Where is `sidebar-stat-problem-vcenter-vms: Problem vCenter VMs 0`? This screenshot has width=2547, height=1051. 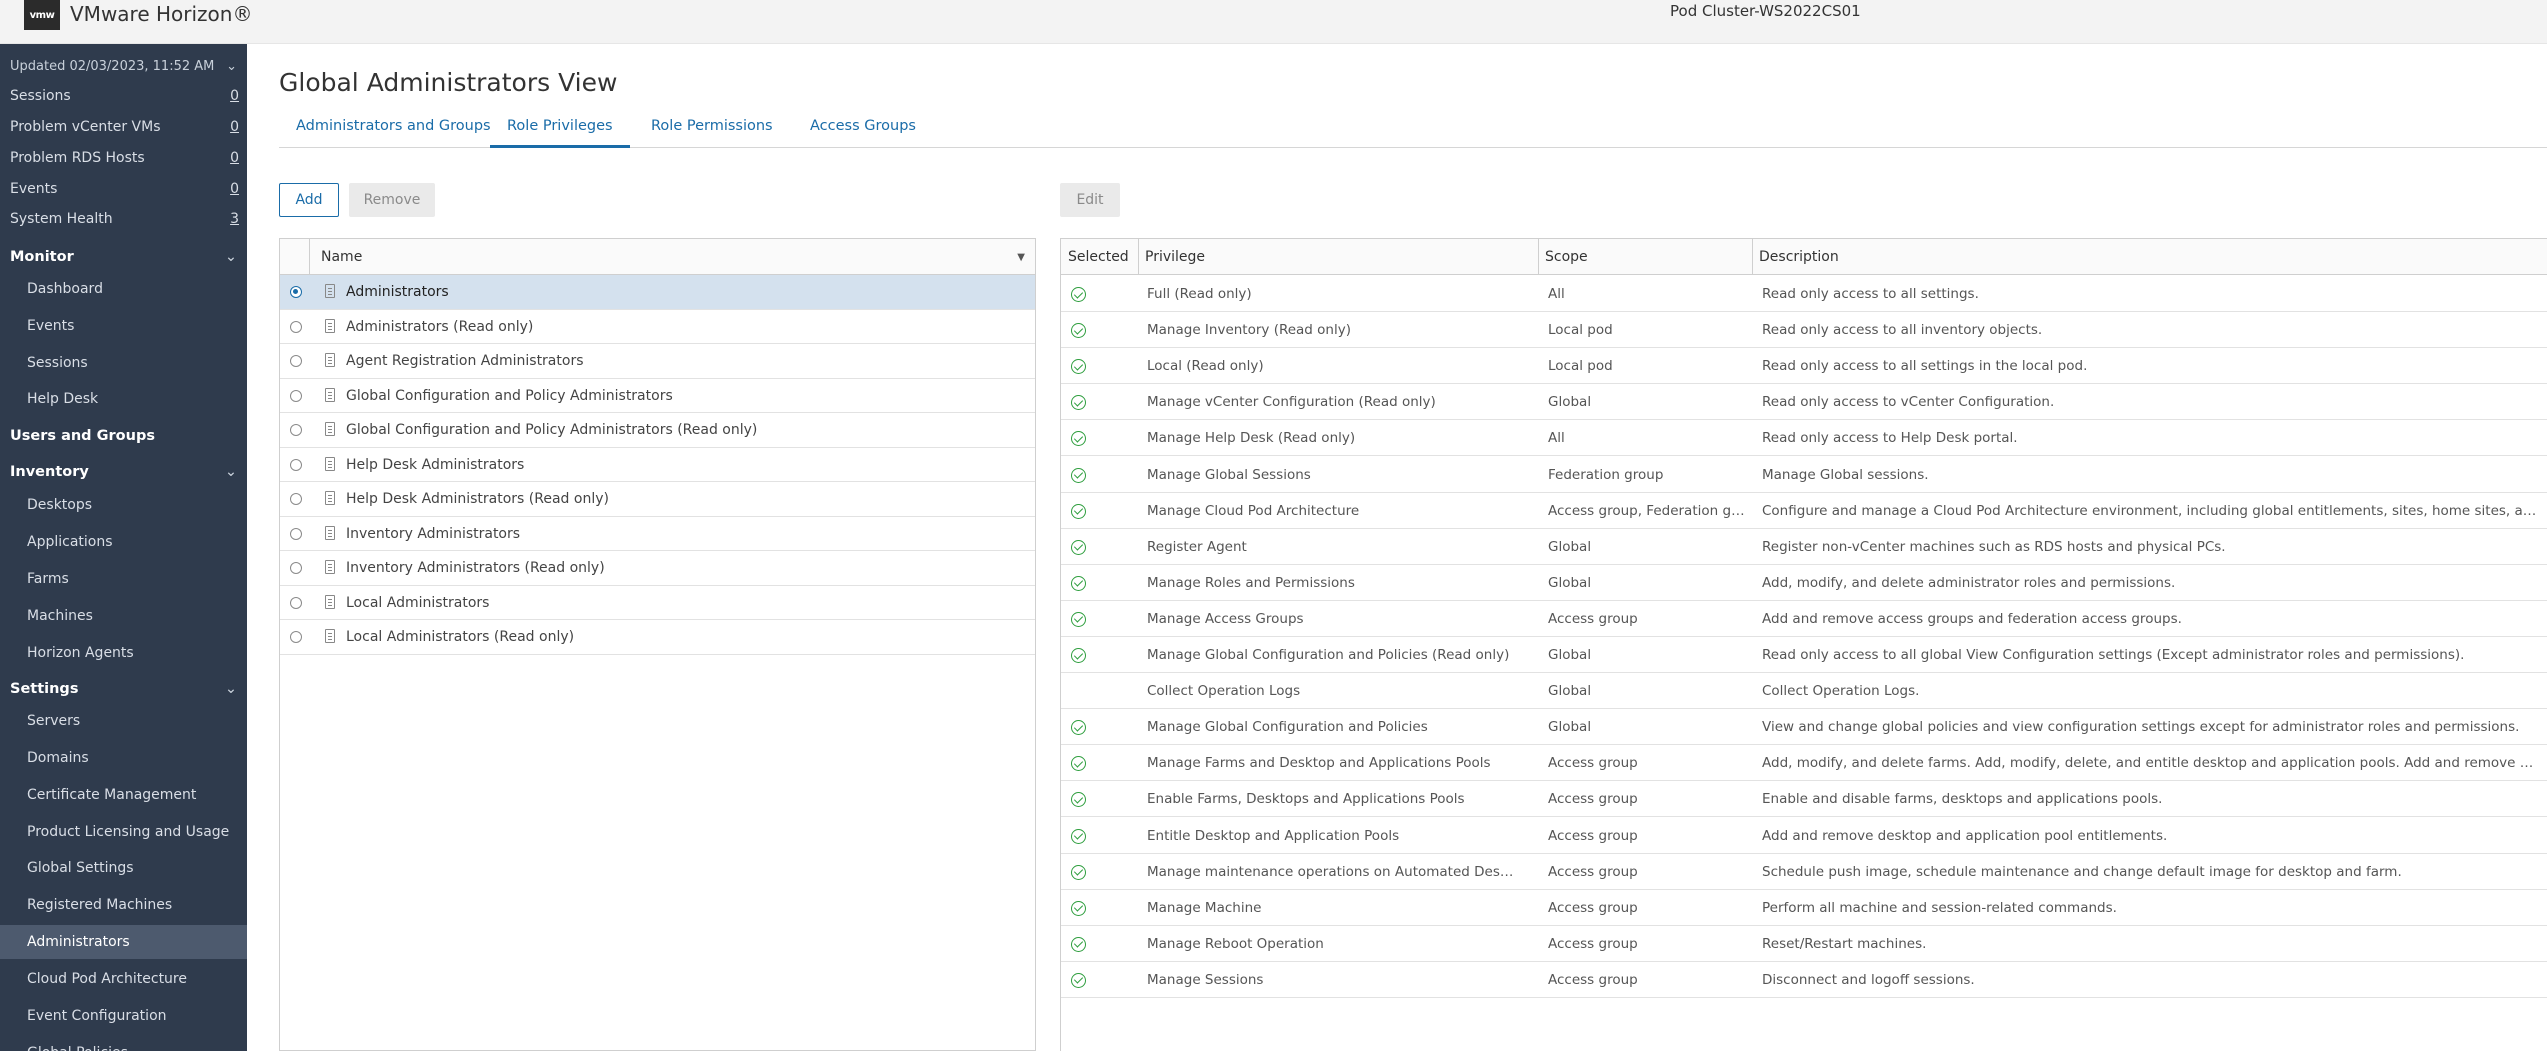
sidebar-stat-problem-vcenter-vms: Problem vCenter VMs 0 is located at coordinates (123, 127).